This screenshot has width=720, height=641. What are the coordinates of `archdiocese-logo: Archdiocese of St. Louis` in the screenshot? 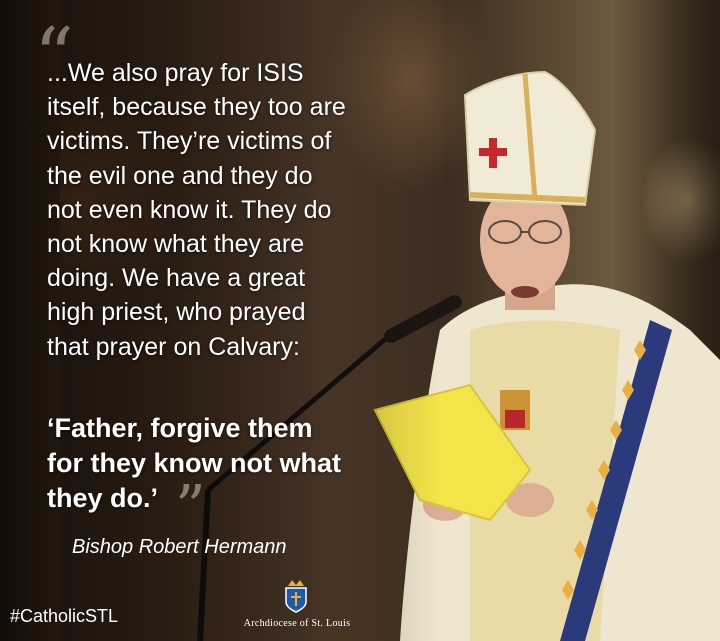 It's located at (297, 606).